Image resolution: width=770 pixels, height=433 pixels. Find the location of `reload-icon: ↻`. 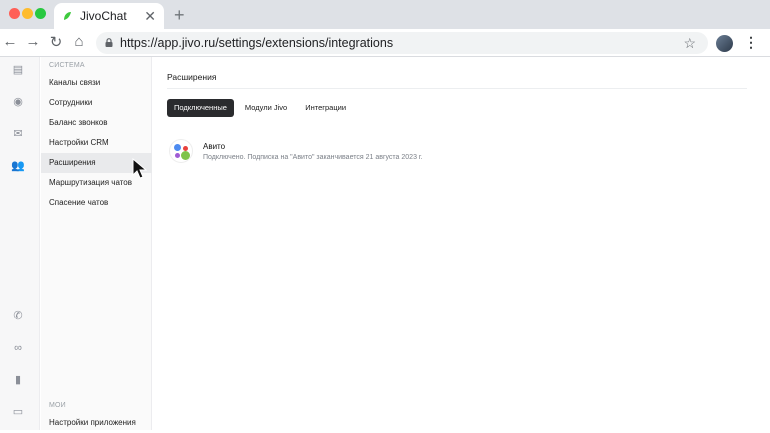

reload-icon: ↻ is located at coordinates (56, 42).